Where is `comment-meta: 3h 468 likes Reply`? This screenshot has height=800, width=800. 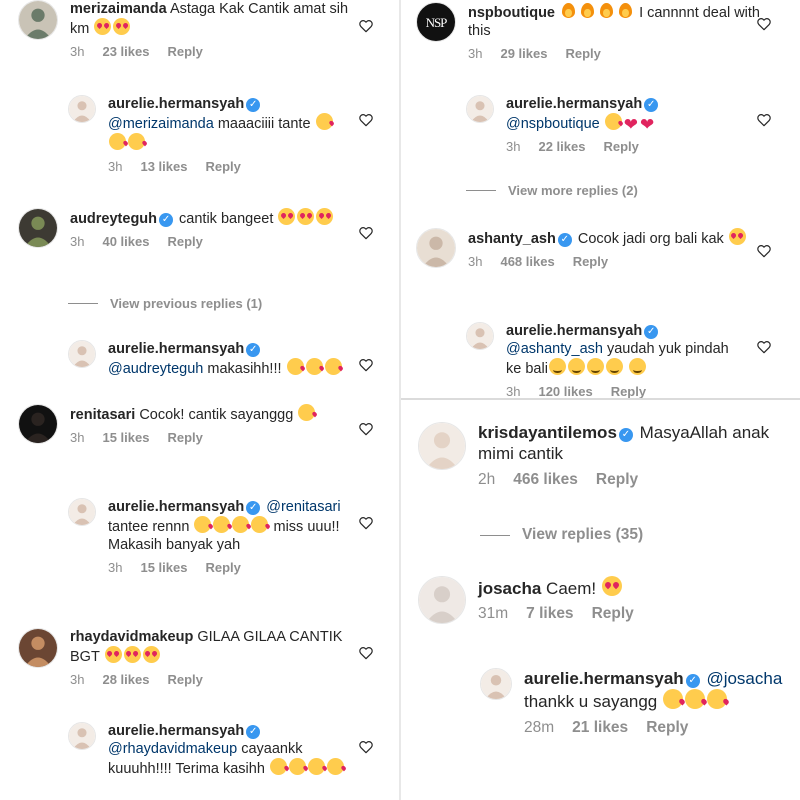 comment-meta: 3h 468 likes Reply is located at coordinates (618, 261).